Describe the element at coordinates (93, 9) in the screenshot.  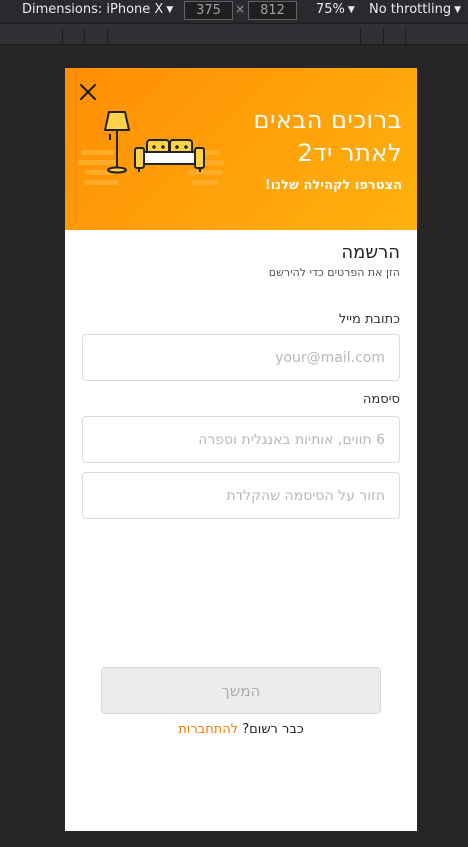
I see `device-selector-label: Dimensions: iPhone X` at that location.